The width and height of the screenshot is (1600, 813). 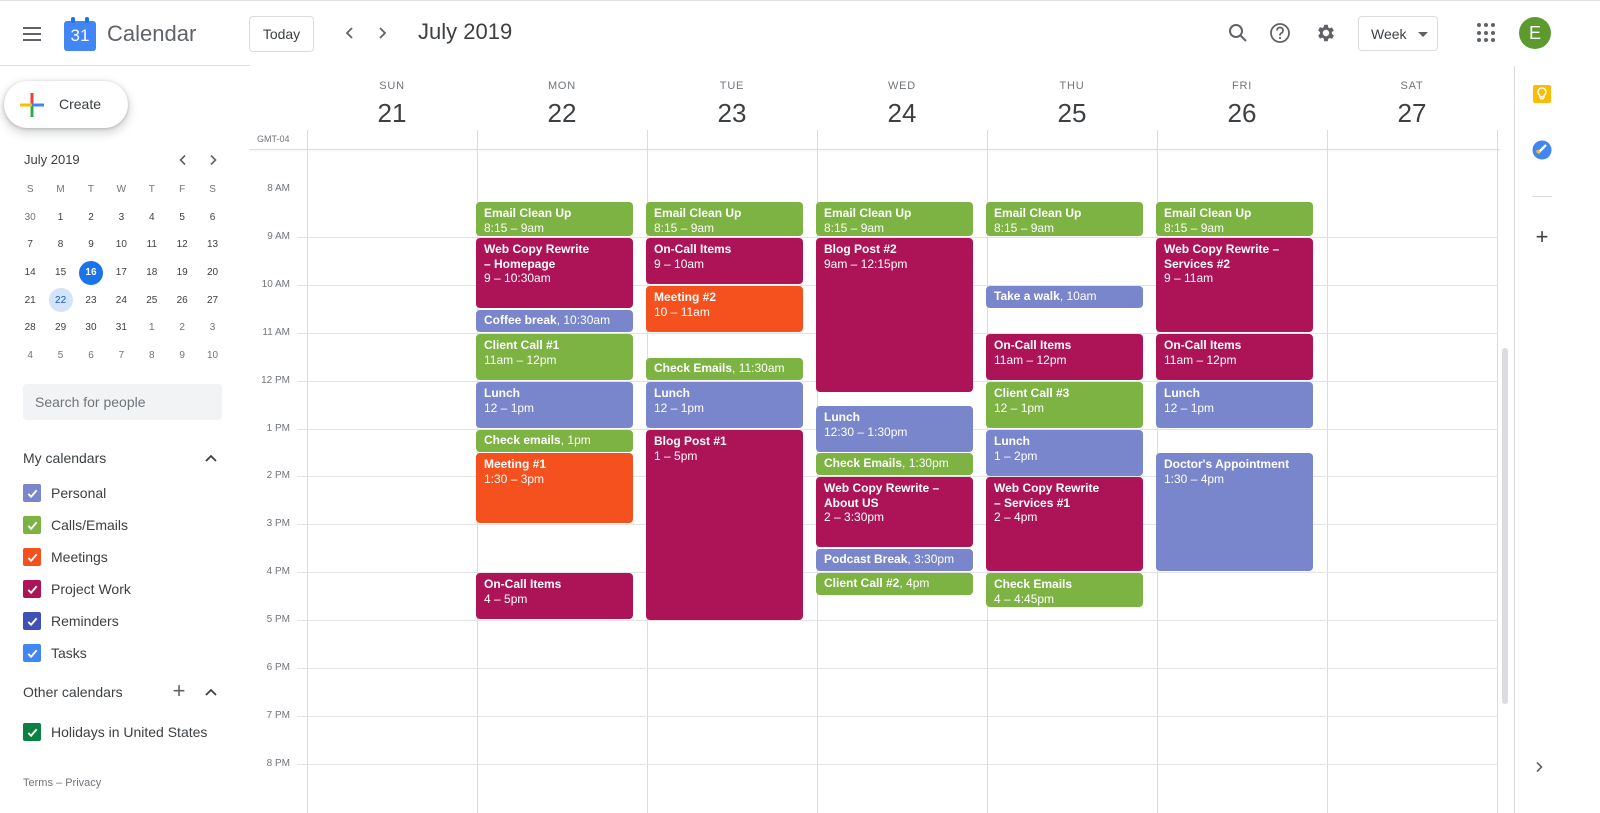 What do you see at coordinates (894, 464) in the screenshot?
I see `calendar-event: Check Emails, 1:30pm` at bounding box center [894, 464].